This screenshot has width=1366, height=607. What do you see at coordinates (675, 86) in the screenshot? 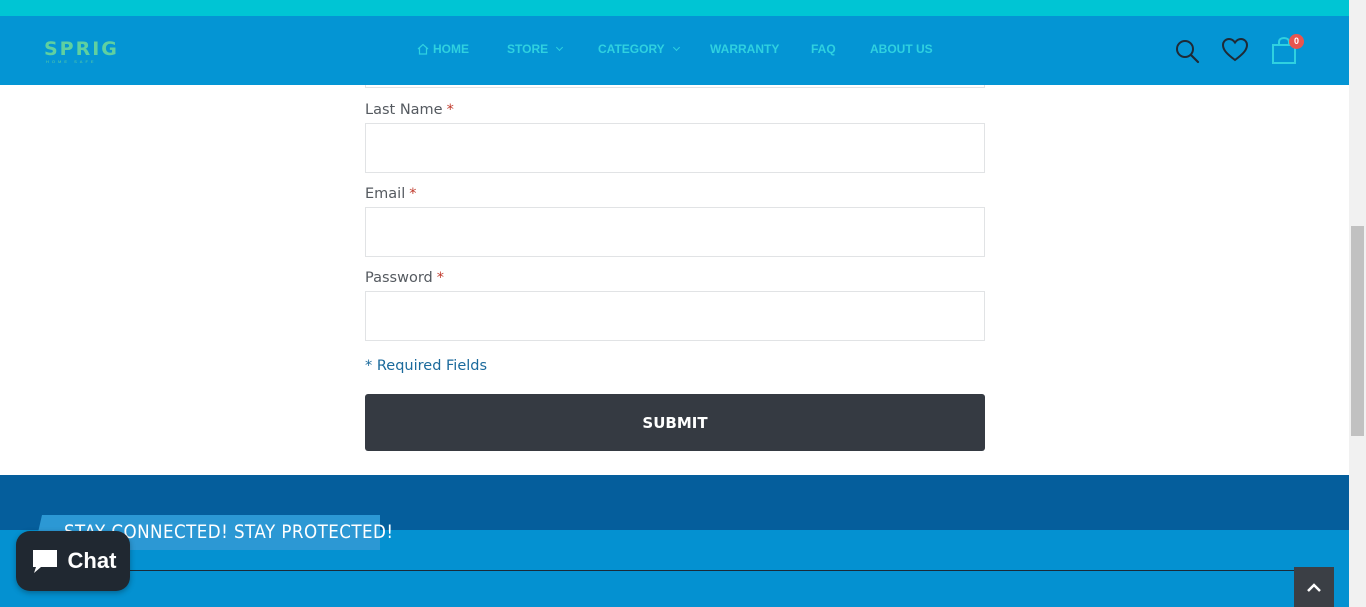
I see `first-name-field` at bounding box center [675, 86].